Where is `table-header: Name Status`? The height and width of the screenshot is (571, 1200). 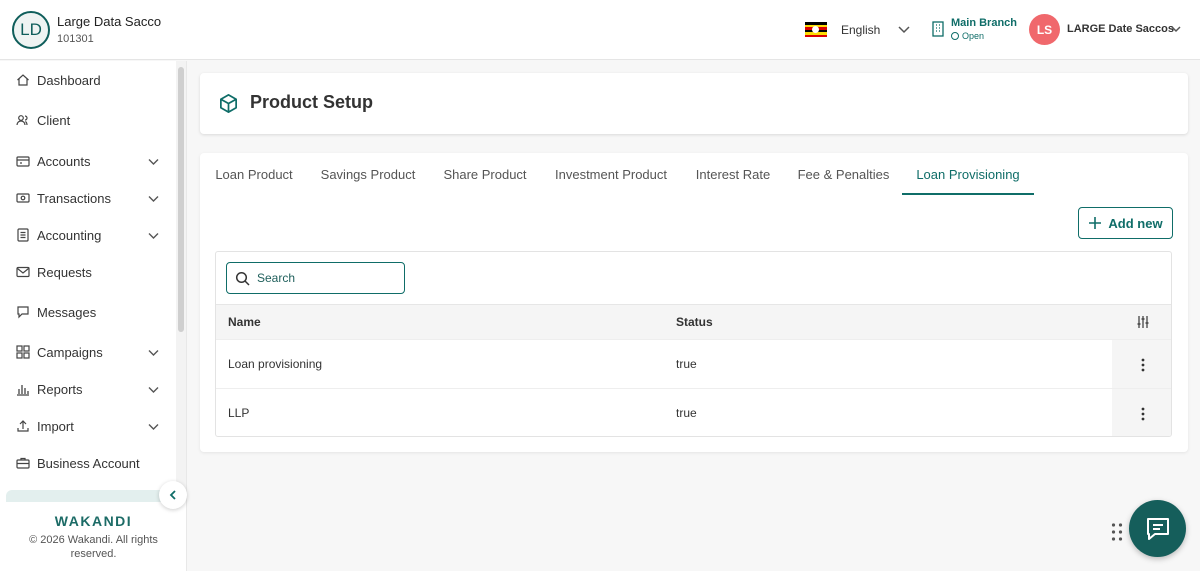 table-header: Name Status is located at coordinates (693, 321).